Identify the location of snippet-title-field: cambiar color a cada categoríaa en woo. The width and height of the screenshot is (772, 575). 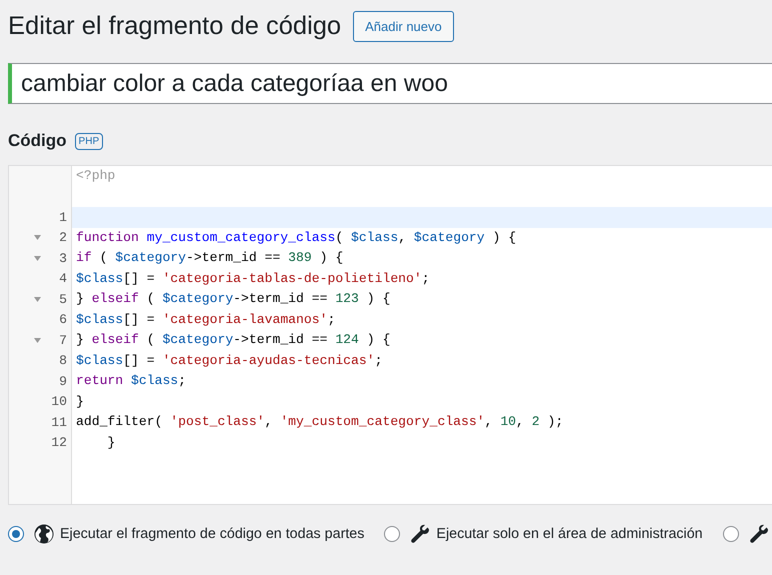
(390, 83).